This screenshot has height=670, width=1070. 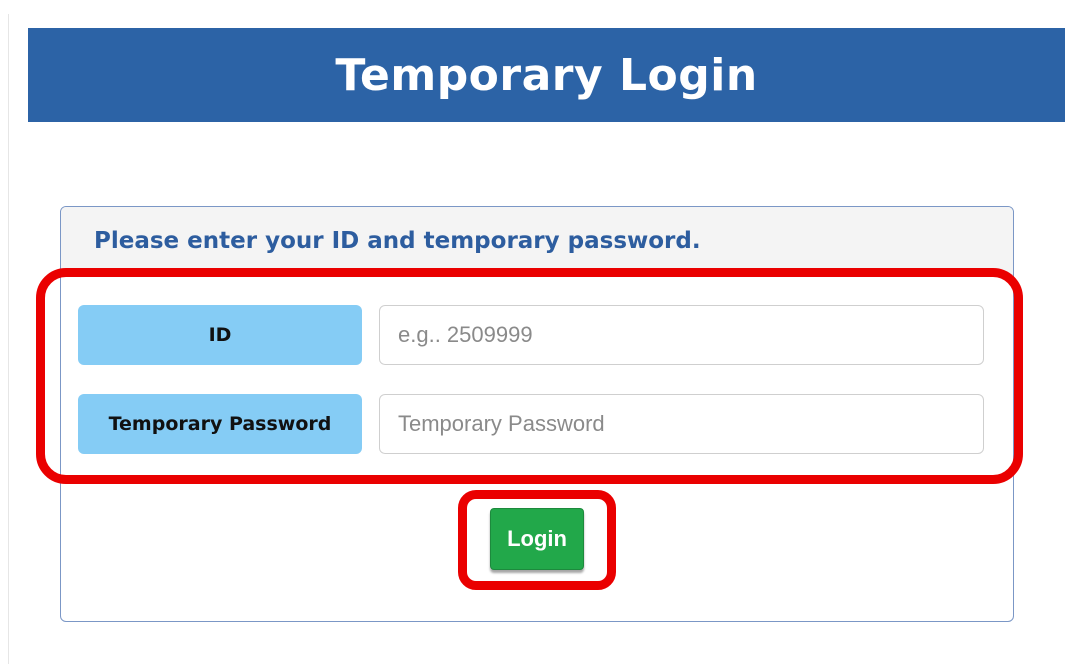 I want to click on page-title: Temporary Login, so click(x=546, y=75).